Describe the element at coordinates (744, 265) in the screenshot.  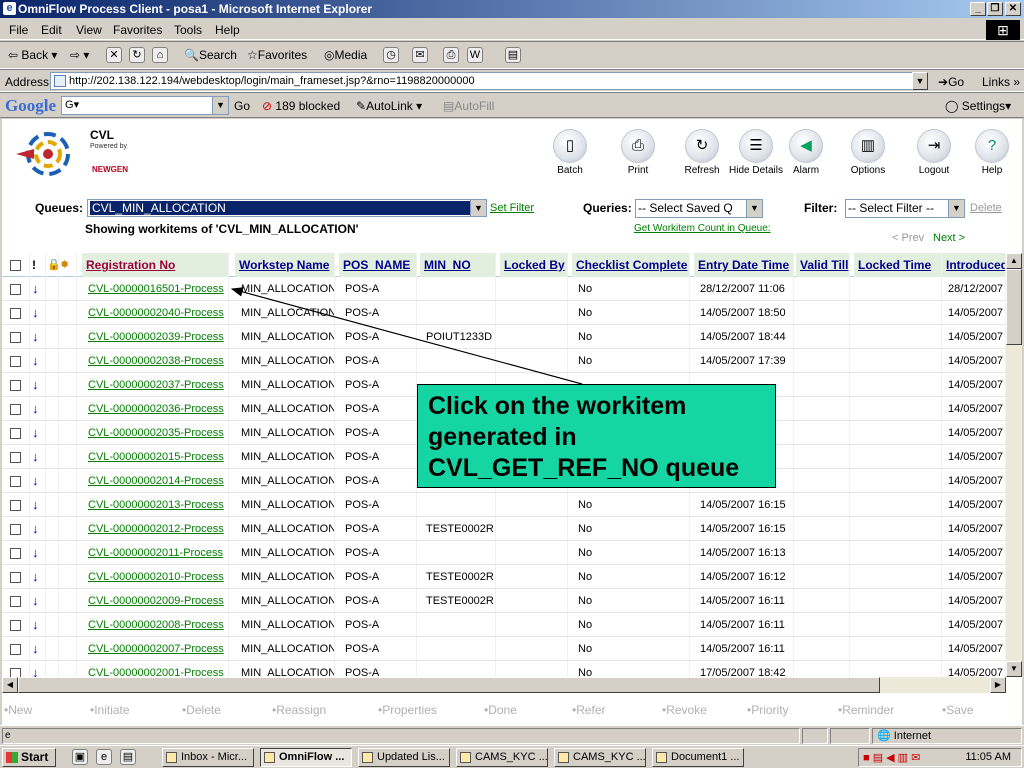
I see `column-header-entry-date-time: Entry Date Time` at that location.